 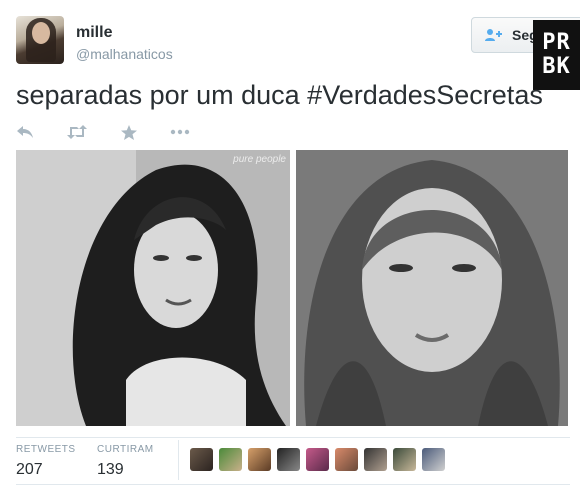 What do you see at coordinates (178, 460) in the screenshot?
I see `stats-separator` at bounding box center [178, 460].